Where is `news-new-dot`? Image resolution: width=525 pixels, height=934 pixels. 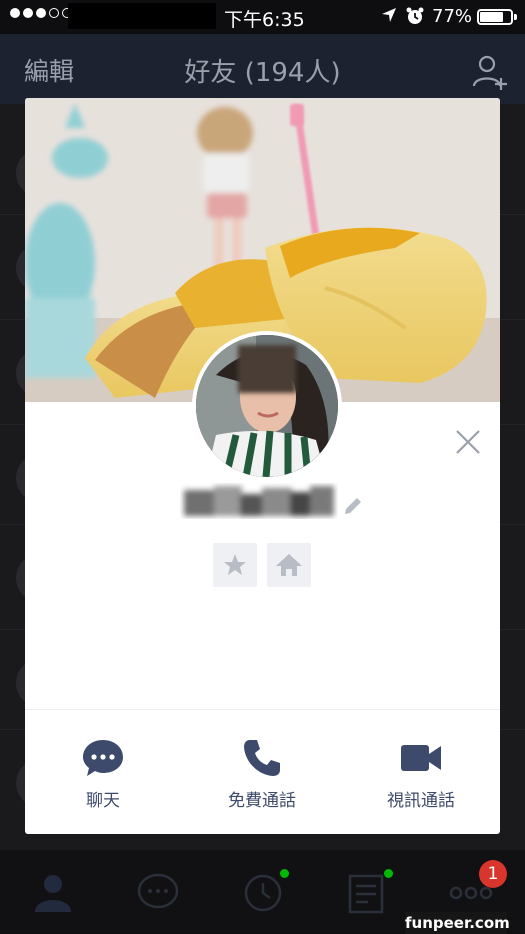
news-new-dot is located at coordinates (388, 873).